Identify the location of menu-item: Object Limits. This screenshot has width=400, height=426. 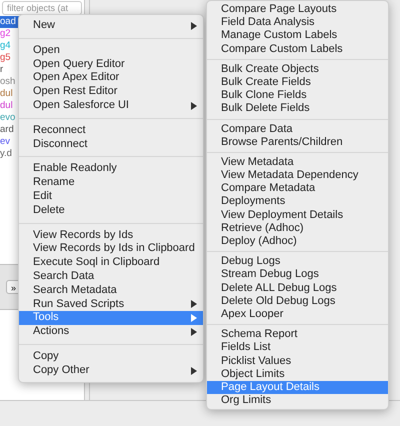
(297, 374).